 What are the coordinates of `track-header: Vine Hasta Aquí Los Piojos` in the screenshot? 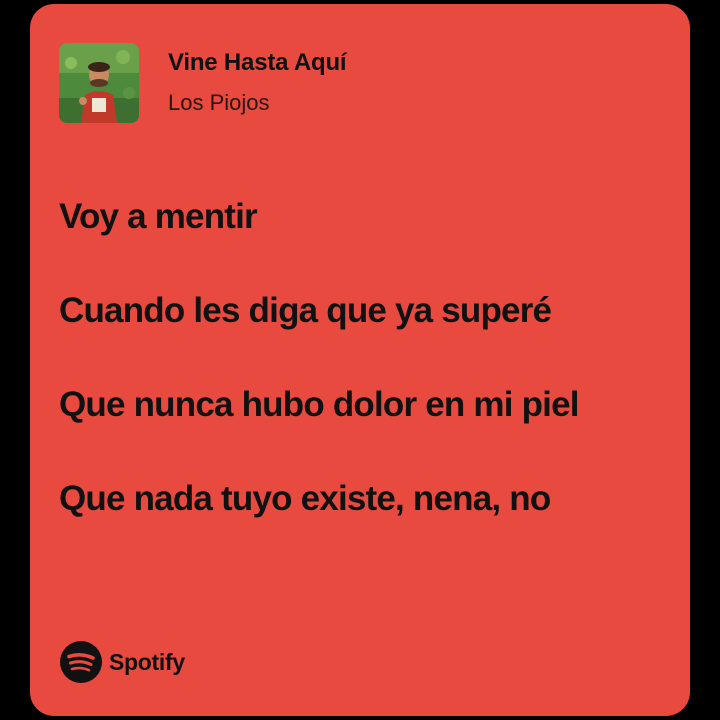 It's located at (203, 83).